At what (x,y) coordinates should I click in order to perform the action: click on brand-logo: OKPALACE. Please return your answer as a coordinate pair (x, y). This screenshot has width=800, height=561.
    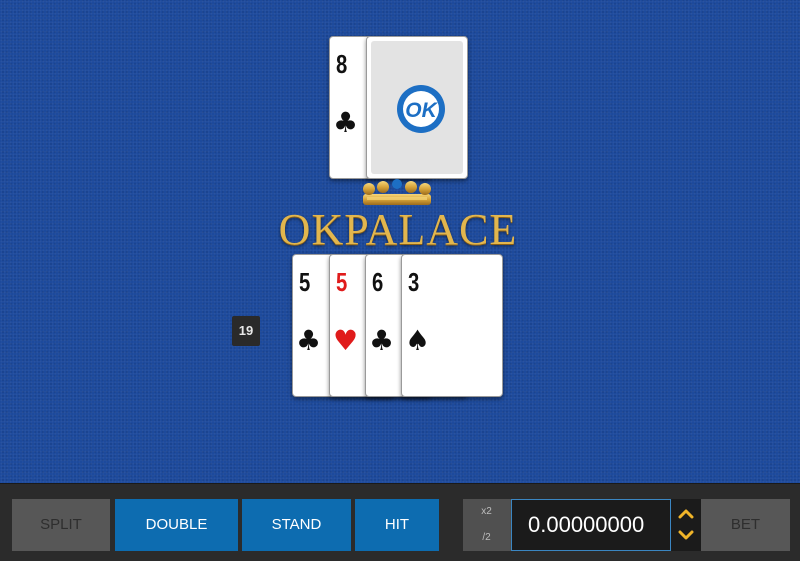
    Looking at the image, I should click on (398, 229).